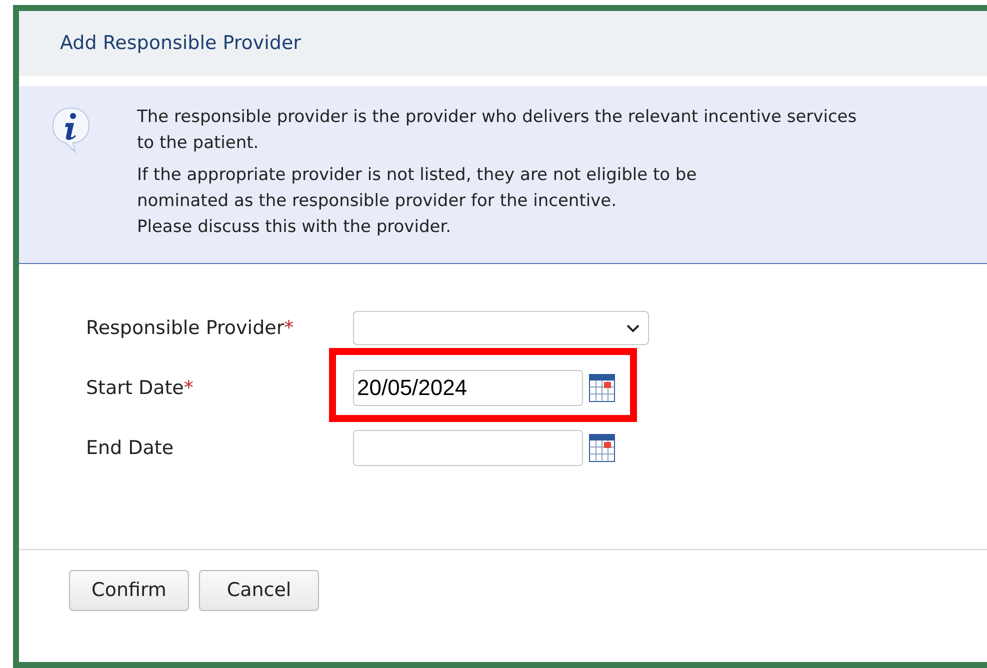  What do you see at coordinates (468, 388) in the screenshot?
I see `date-field: 20/05/2024` at bounding box center [468, 388].